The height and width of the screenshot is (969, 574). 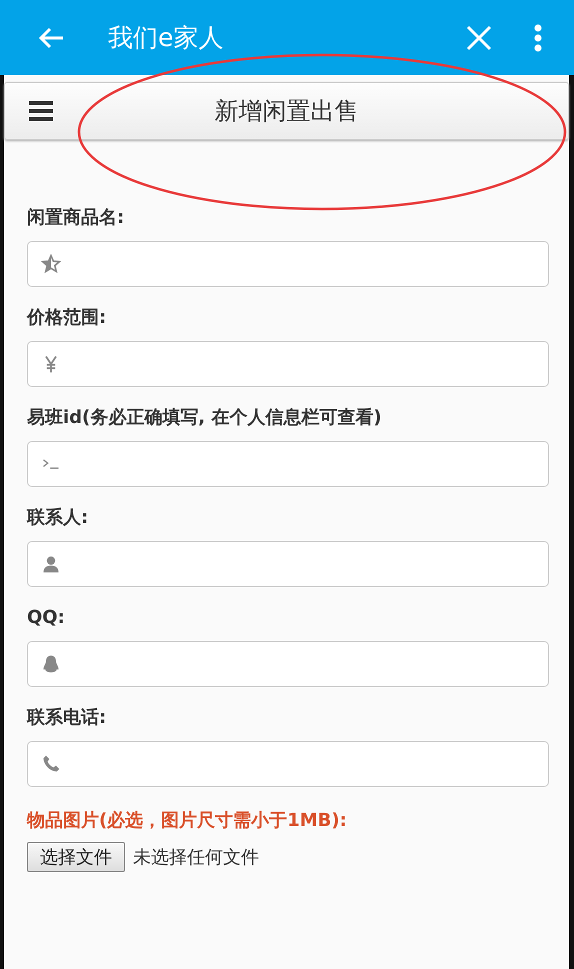 I want to click on page-title: 新增闲置出售, so click(x=286, y=111).